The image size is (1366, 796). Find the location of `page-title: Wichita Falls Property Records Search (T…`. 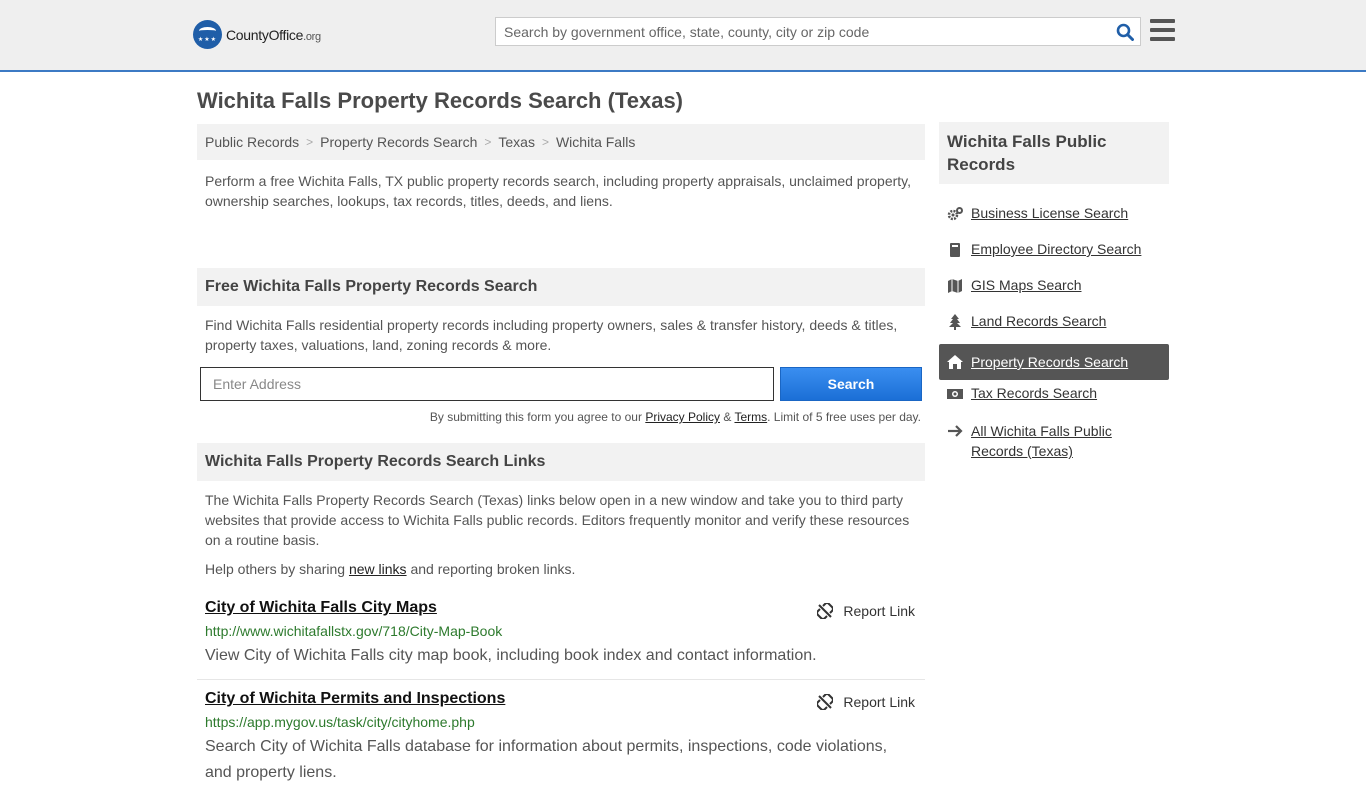

page-title: Wichita Falls Property Records Search (T… is located at coordinates (440, 100).